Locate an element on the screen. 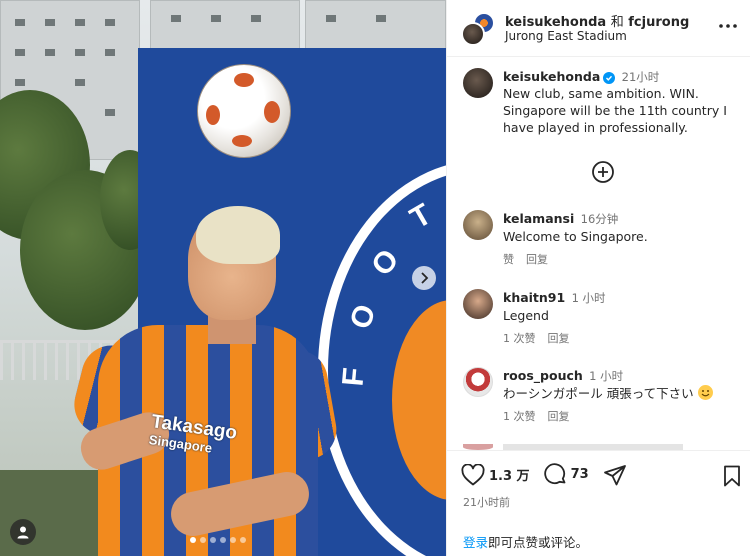 Image resolution: width=750 pixels, height=556 pixels. smile-emoji-icon is located at coordinates (705, 392).